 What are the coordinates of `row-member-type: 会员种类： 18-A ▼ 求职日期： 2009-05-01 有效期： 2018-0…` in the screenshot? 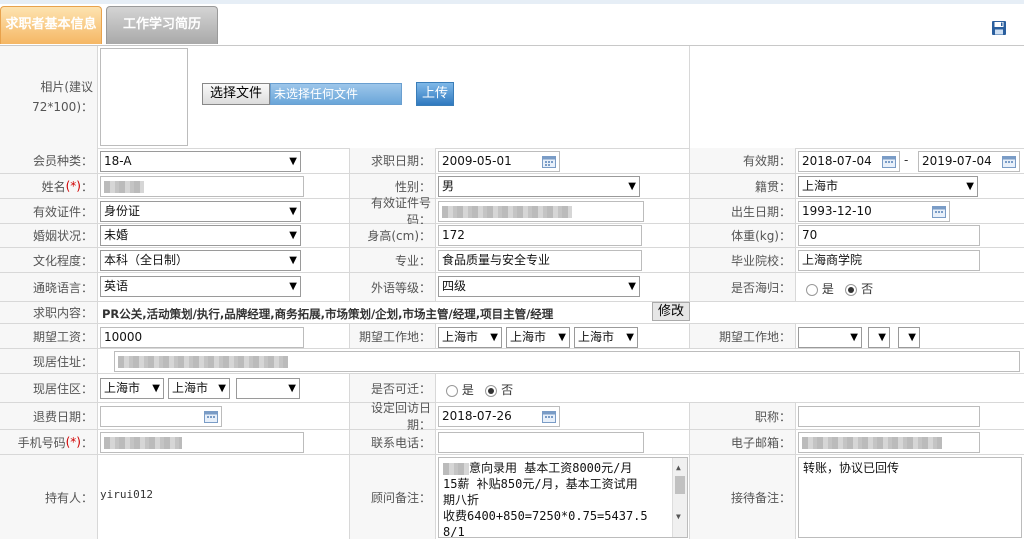 It's located at (512, 161).